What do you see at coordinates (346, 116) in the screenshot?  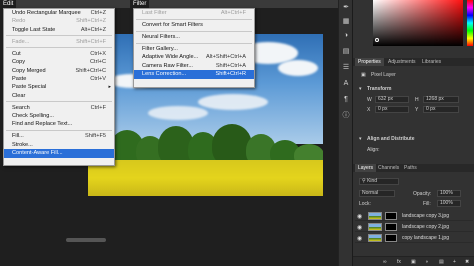 I see `info-icon: ⓘ` at bounding box center [346, 116].